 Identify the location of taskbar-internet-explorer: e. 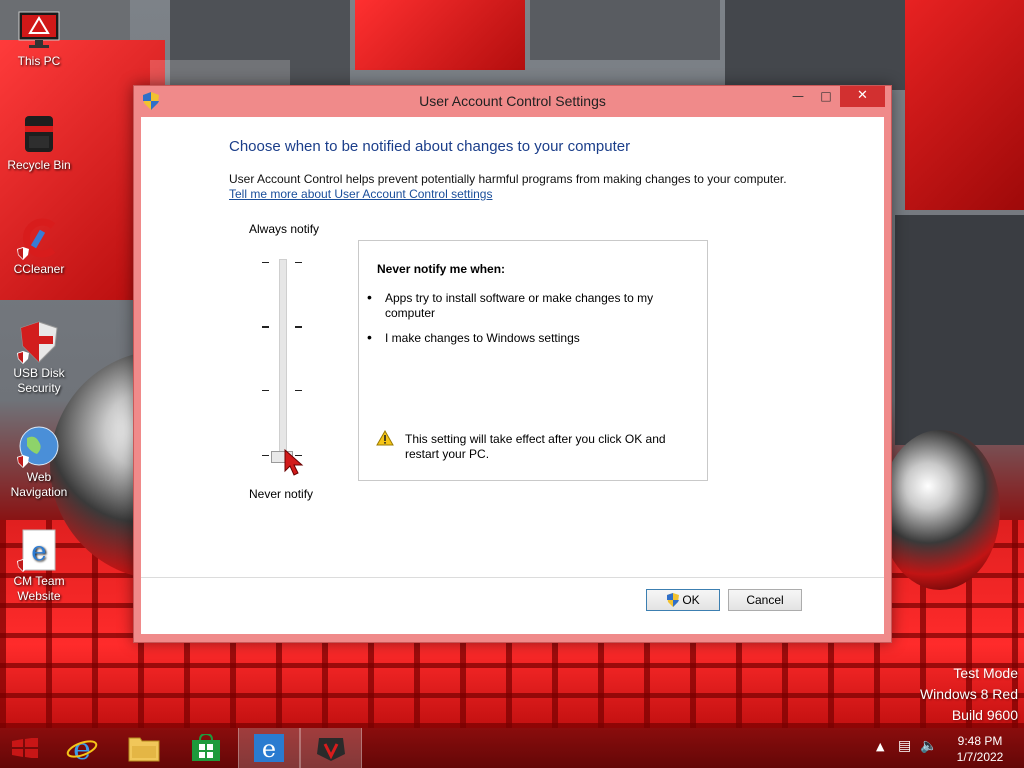
(82, 748).